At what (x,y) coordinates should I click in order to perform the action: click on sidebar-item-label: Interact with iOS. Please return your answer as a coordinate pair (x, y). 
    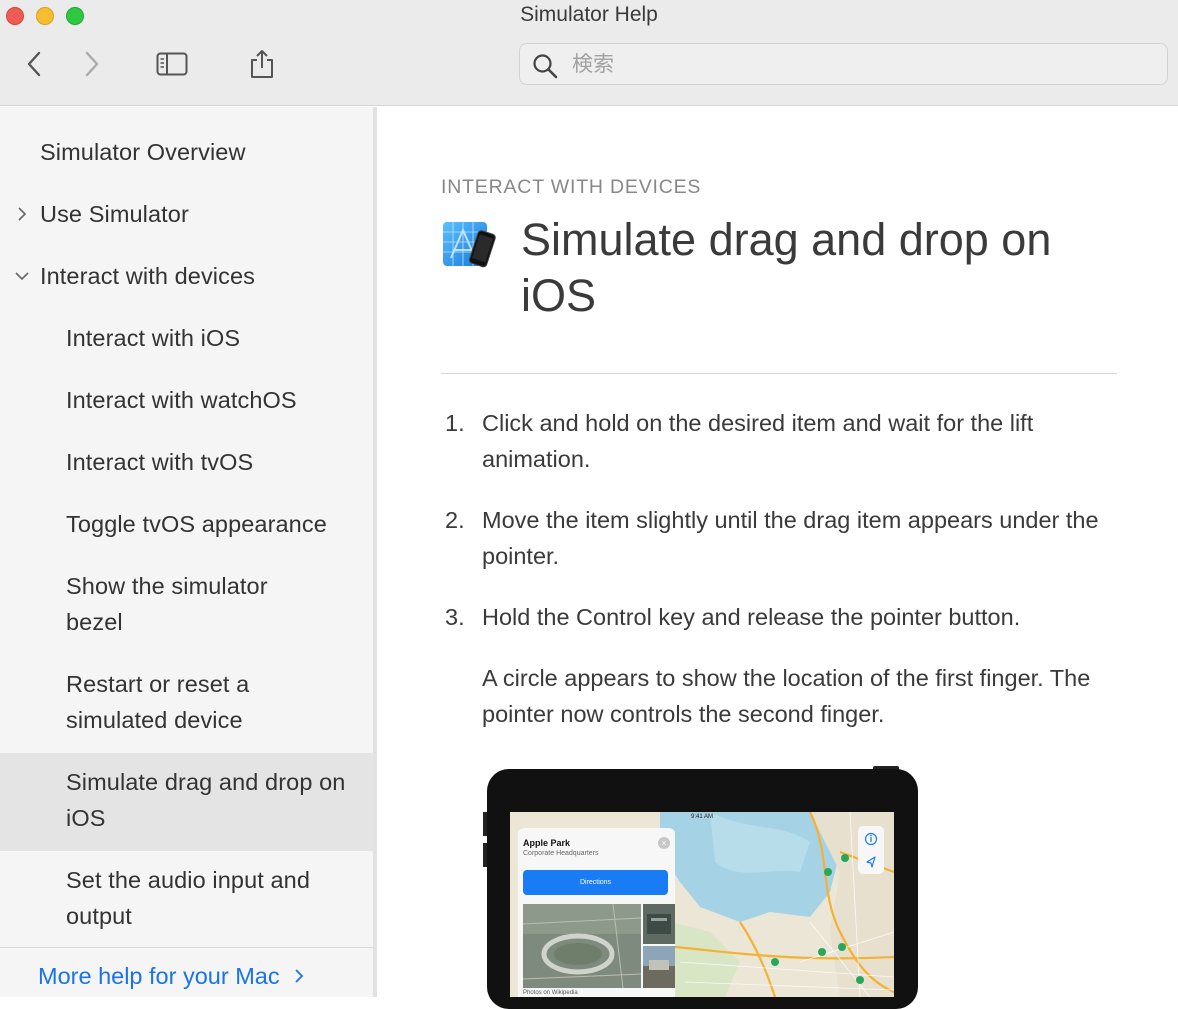
    Looking at the image, I should click on (153, 338).